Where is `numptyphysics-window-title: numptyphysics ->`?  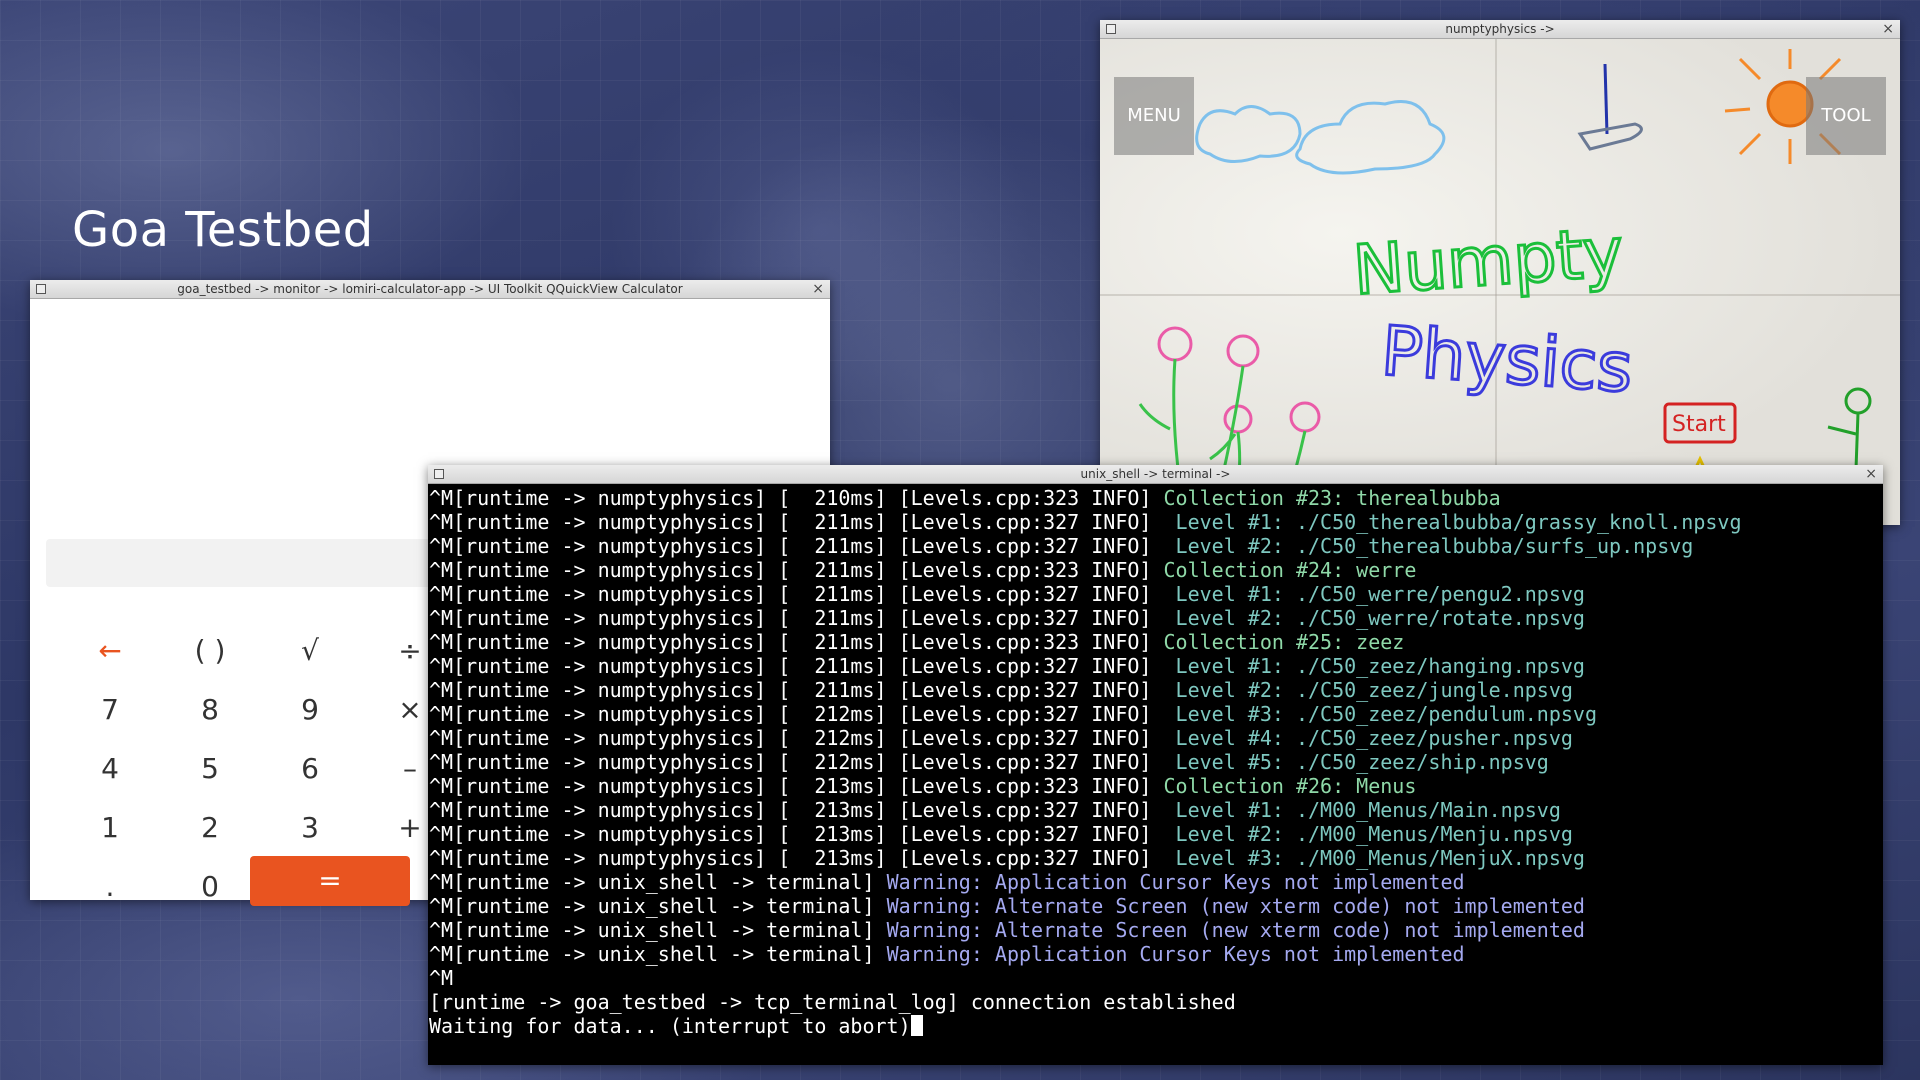 numptyphysics-window-title: numptyphysics -> is located at coordinates (1500, 29).